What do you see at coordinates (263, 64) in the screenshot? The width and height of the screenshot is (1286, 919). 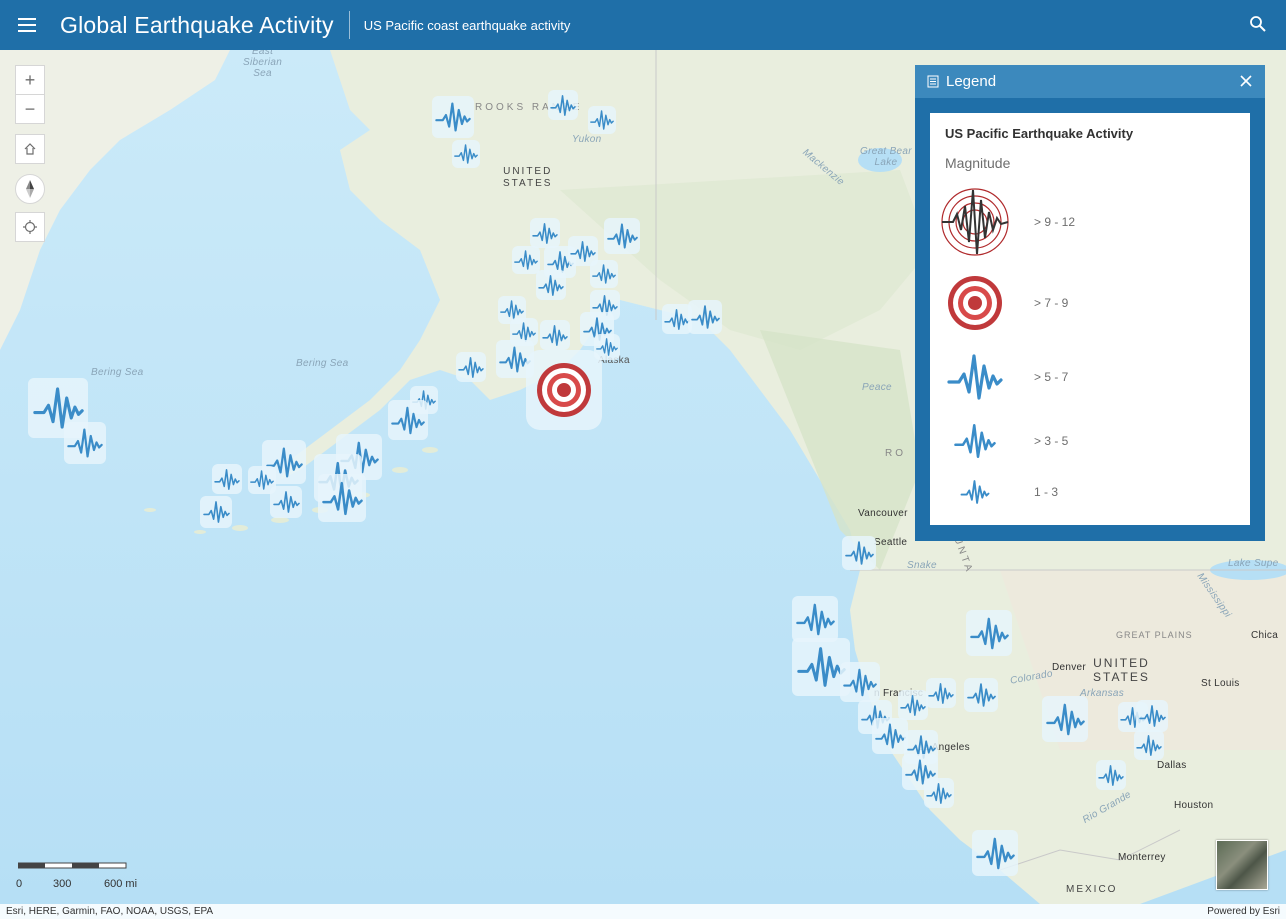 I see `label-east-siberian-sea: East Siberian Sea` at bounding box center [263, 64].